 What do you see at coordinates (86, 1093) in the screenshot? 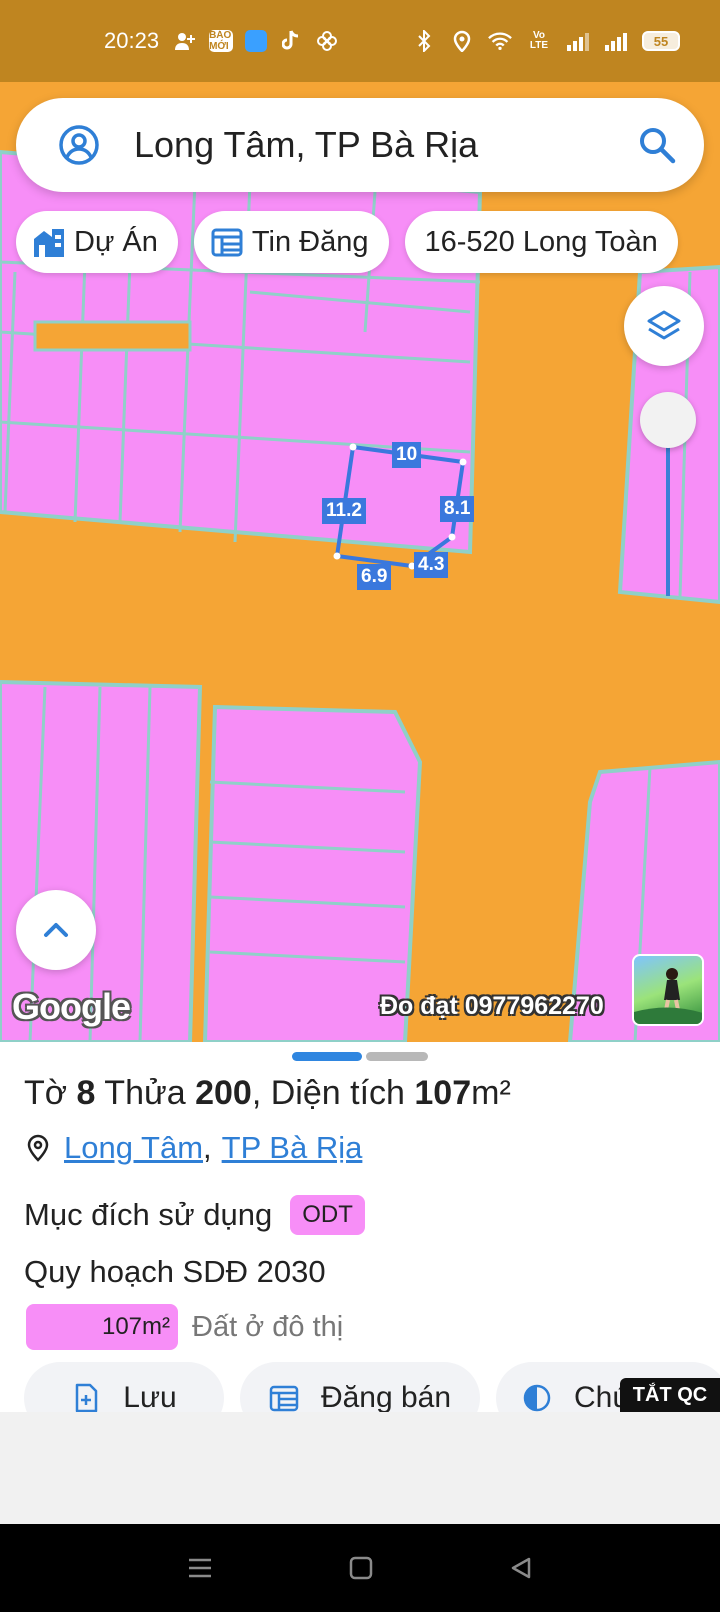
I see `sheet-number: 8` at bounding box center [86, 1093].